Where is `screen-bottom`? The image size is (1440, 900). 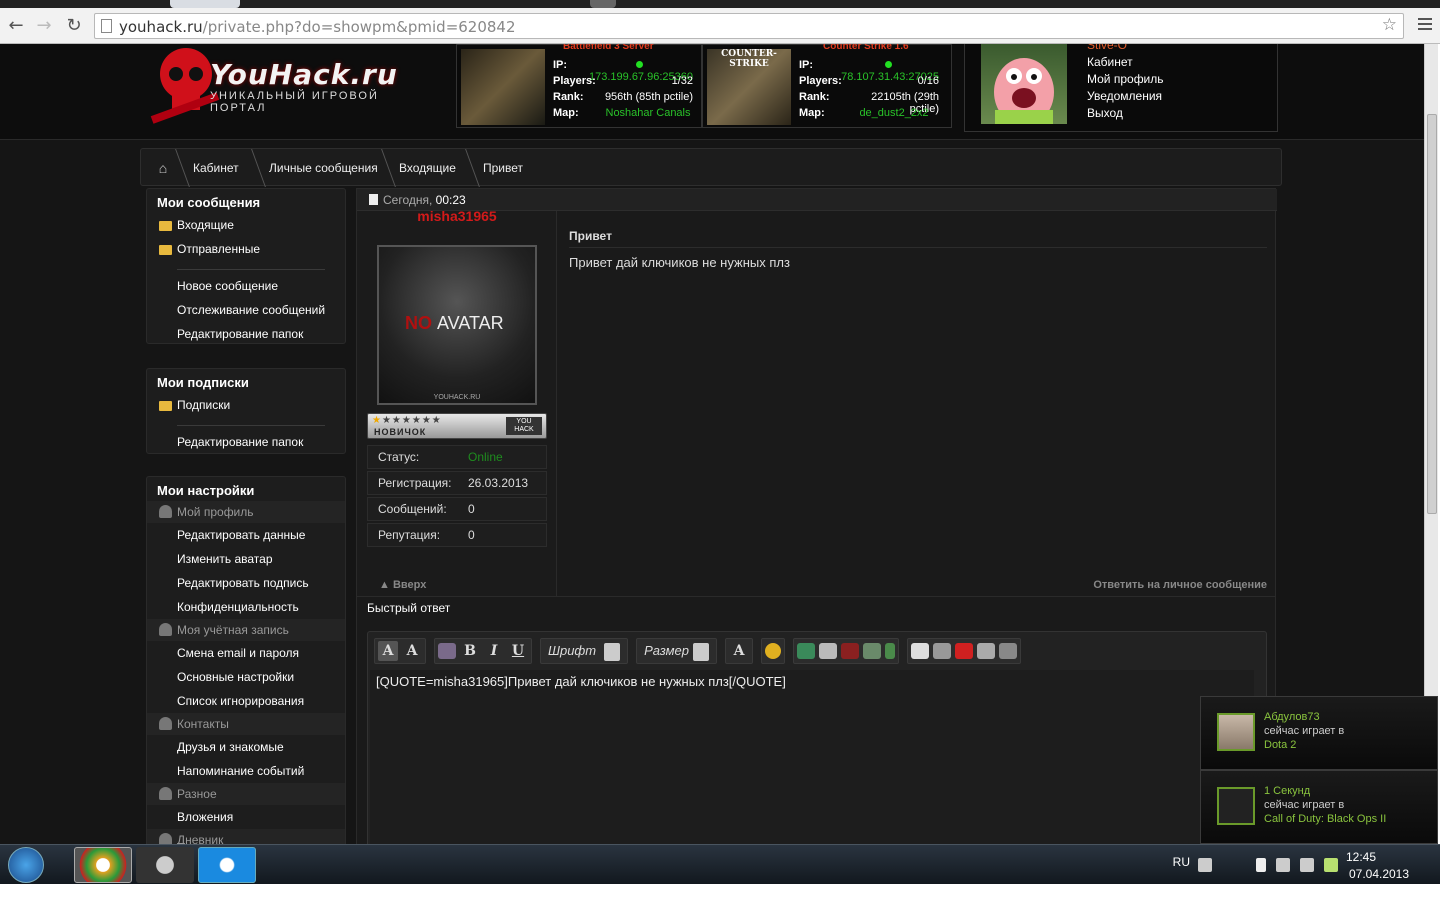 screen-bottom is located at coordinates (720, 892).